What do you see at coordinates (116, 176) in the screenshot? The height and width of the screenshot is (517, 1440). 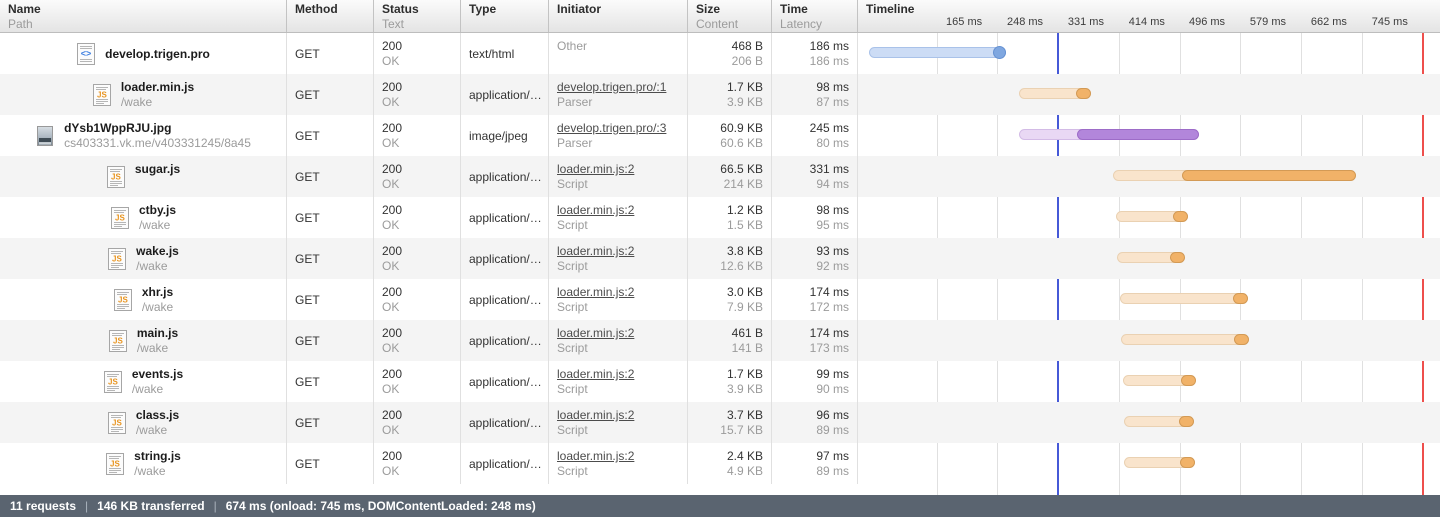 I see `script-icon: JS` at bounding box center [116, 176].